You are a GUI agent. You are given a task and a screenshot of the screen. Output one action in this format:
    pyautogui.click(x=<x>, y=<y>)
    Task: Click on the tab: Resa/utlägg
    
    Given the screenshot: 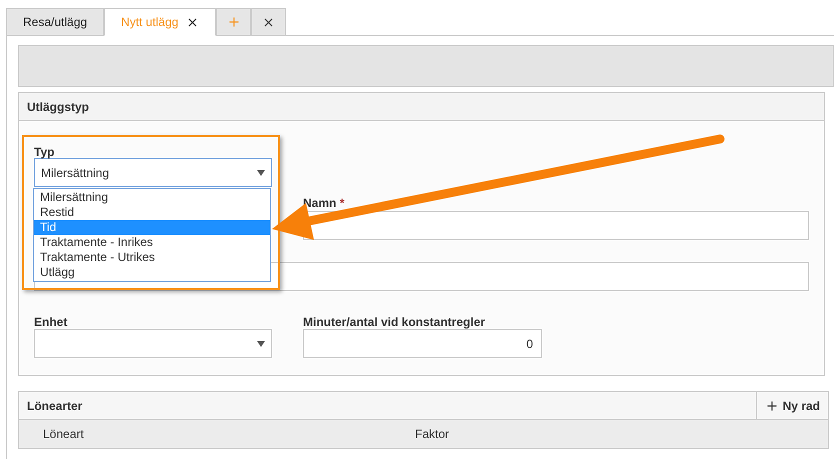 What is the action you would take?
    pyautogui.click(x=55, y=22)
    